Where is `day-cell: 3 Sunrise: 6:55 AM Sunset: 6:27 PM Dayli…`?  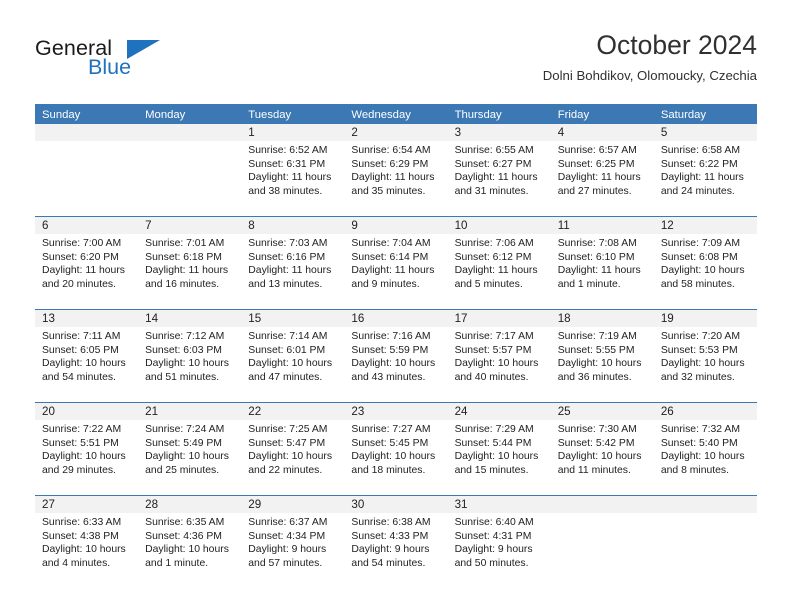 day-cell: 3 Sunrise: 6:55 AM Sunset: 6:27 PM Dayli… is located at coordinates (499, 170).